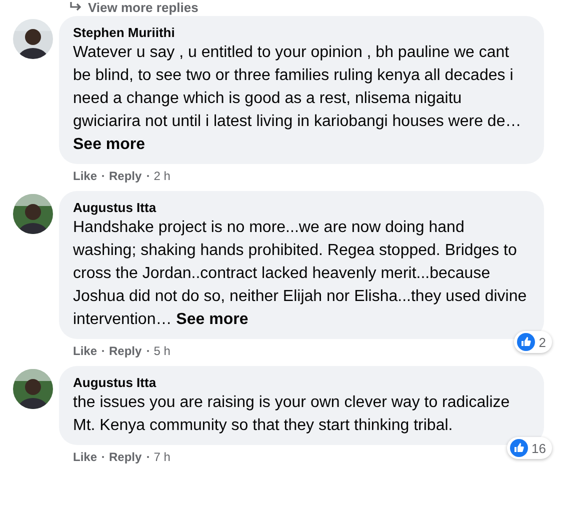 This screenshot has width=574, height=513. What do you see at coordinates (162, 457) in the screenshot?
I see `timestamp: 7 h` at bounding box center [162, 457].